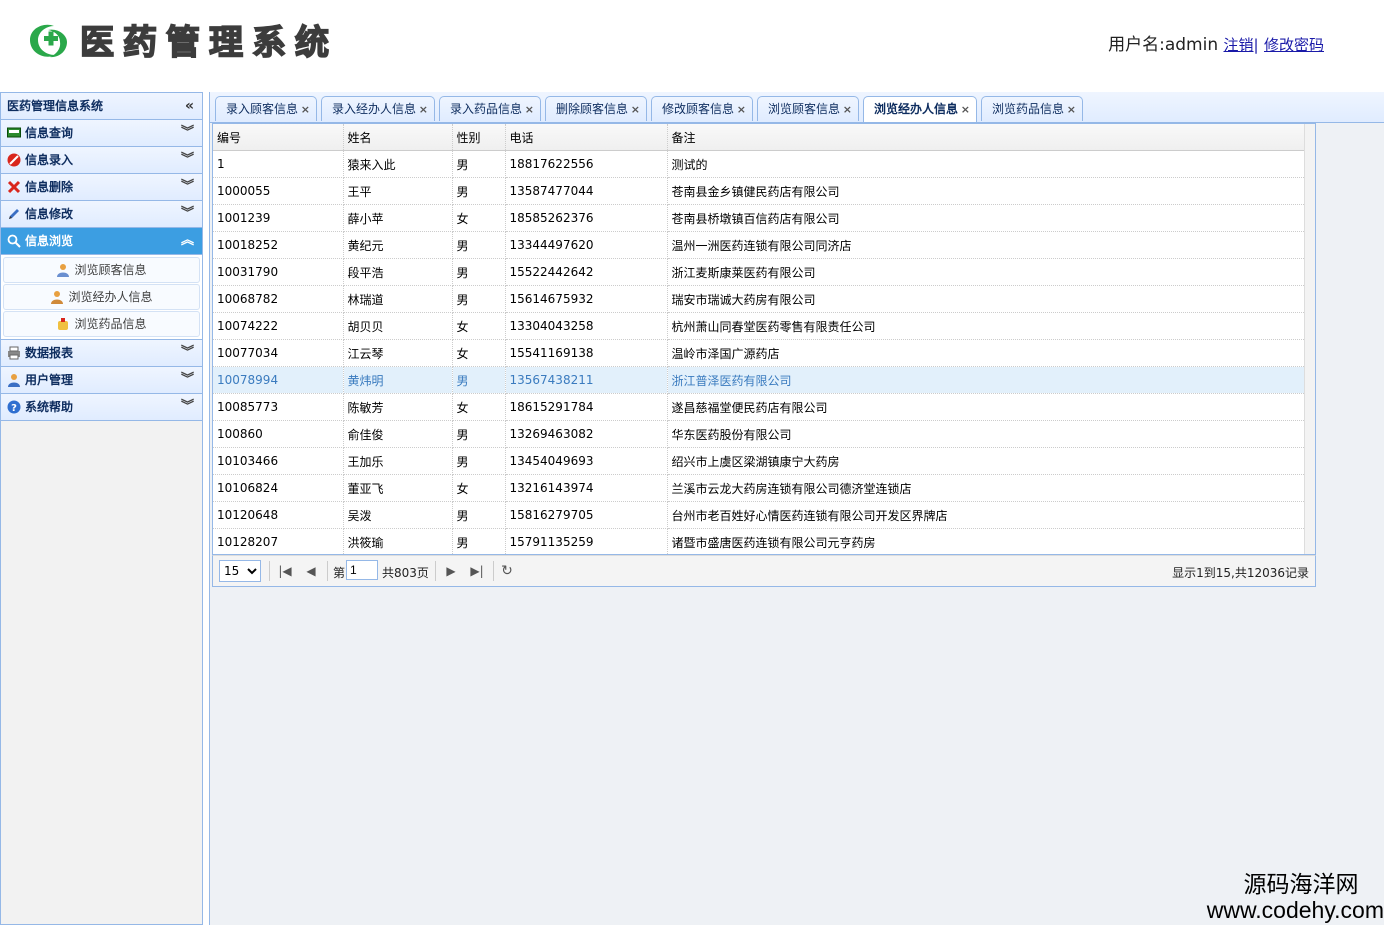 This screenshot has height=925, width=1384. Describe the element at coordinates (477, 571) in the screenshot. I see `last-page-icon: ▶|` at that location.